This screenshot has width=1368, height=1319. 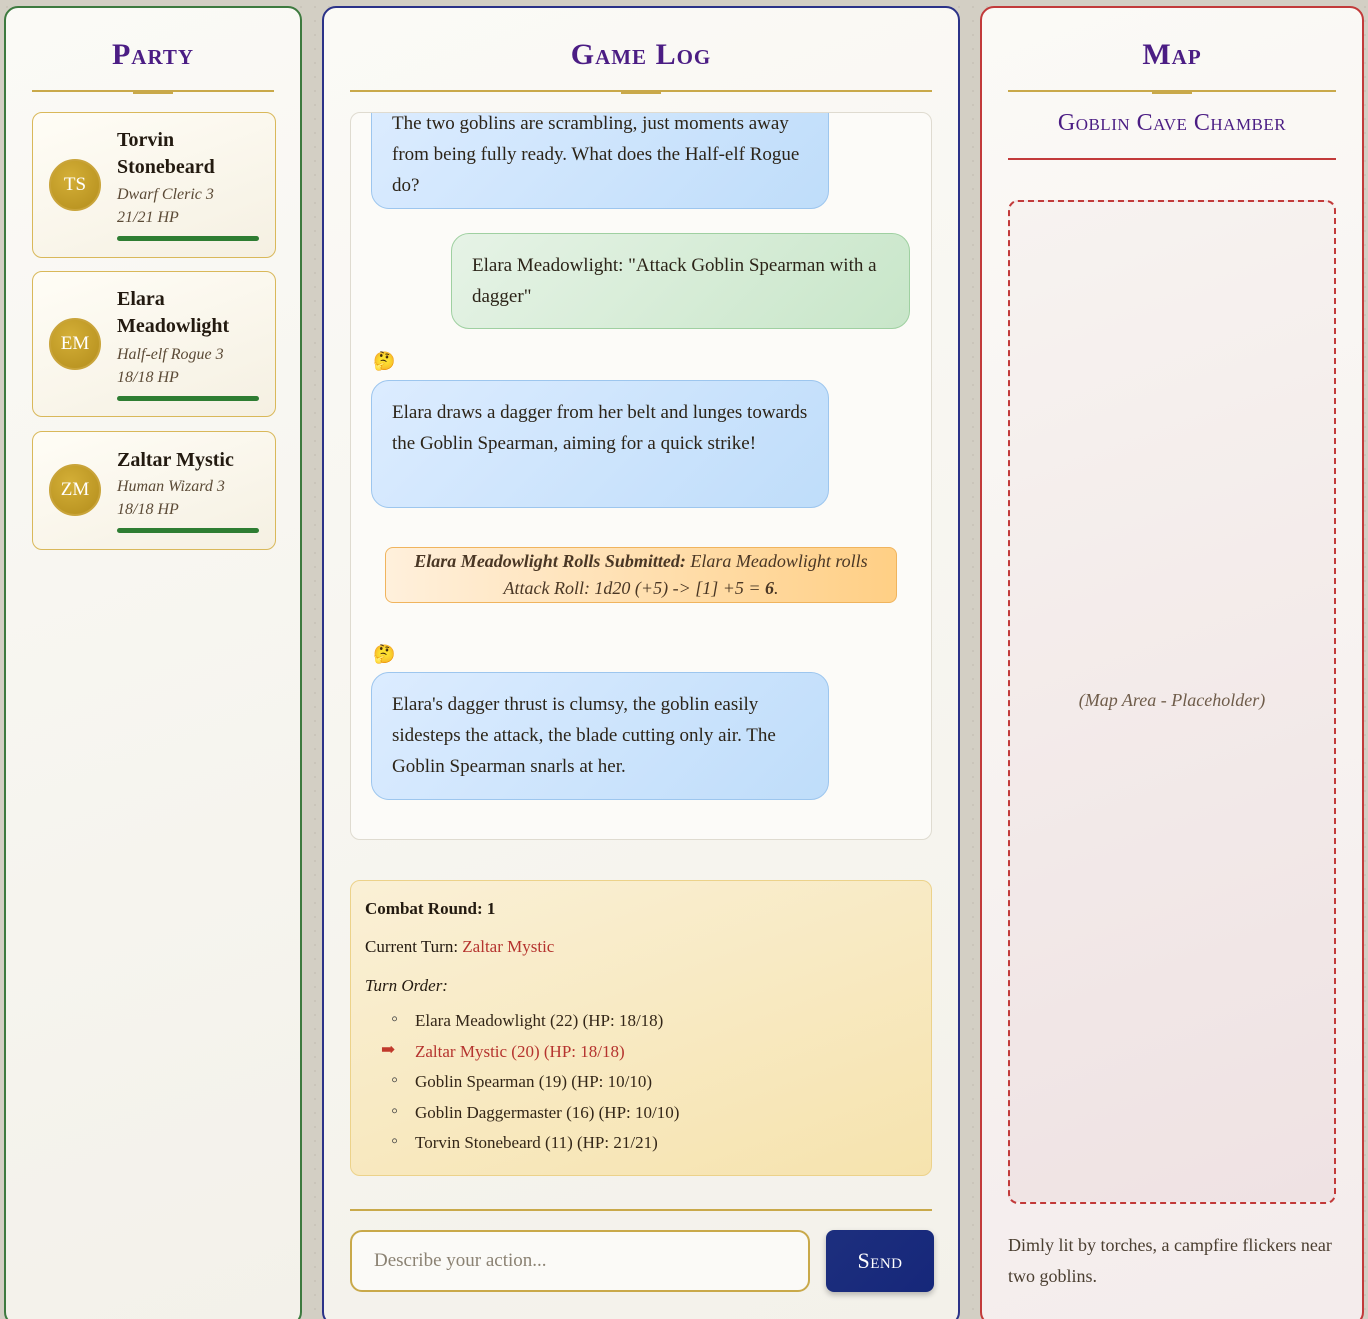 What do you see at coordinates (580, 1261) in the screenshot?
I see `action-input` at bounding box center [580, 1261].